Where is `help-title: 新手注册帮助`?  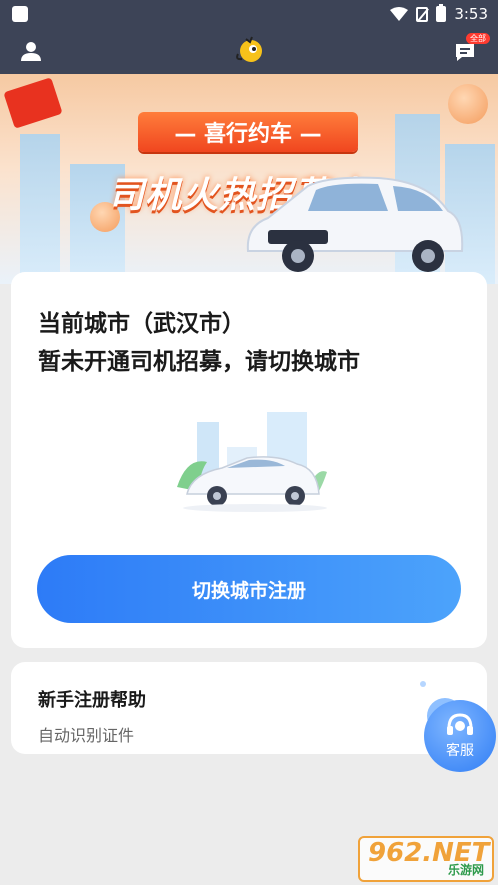
help-title: 新手注册帮助 is located at coordinates (92, 700).